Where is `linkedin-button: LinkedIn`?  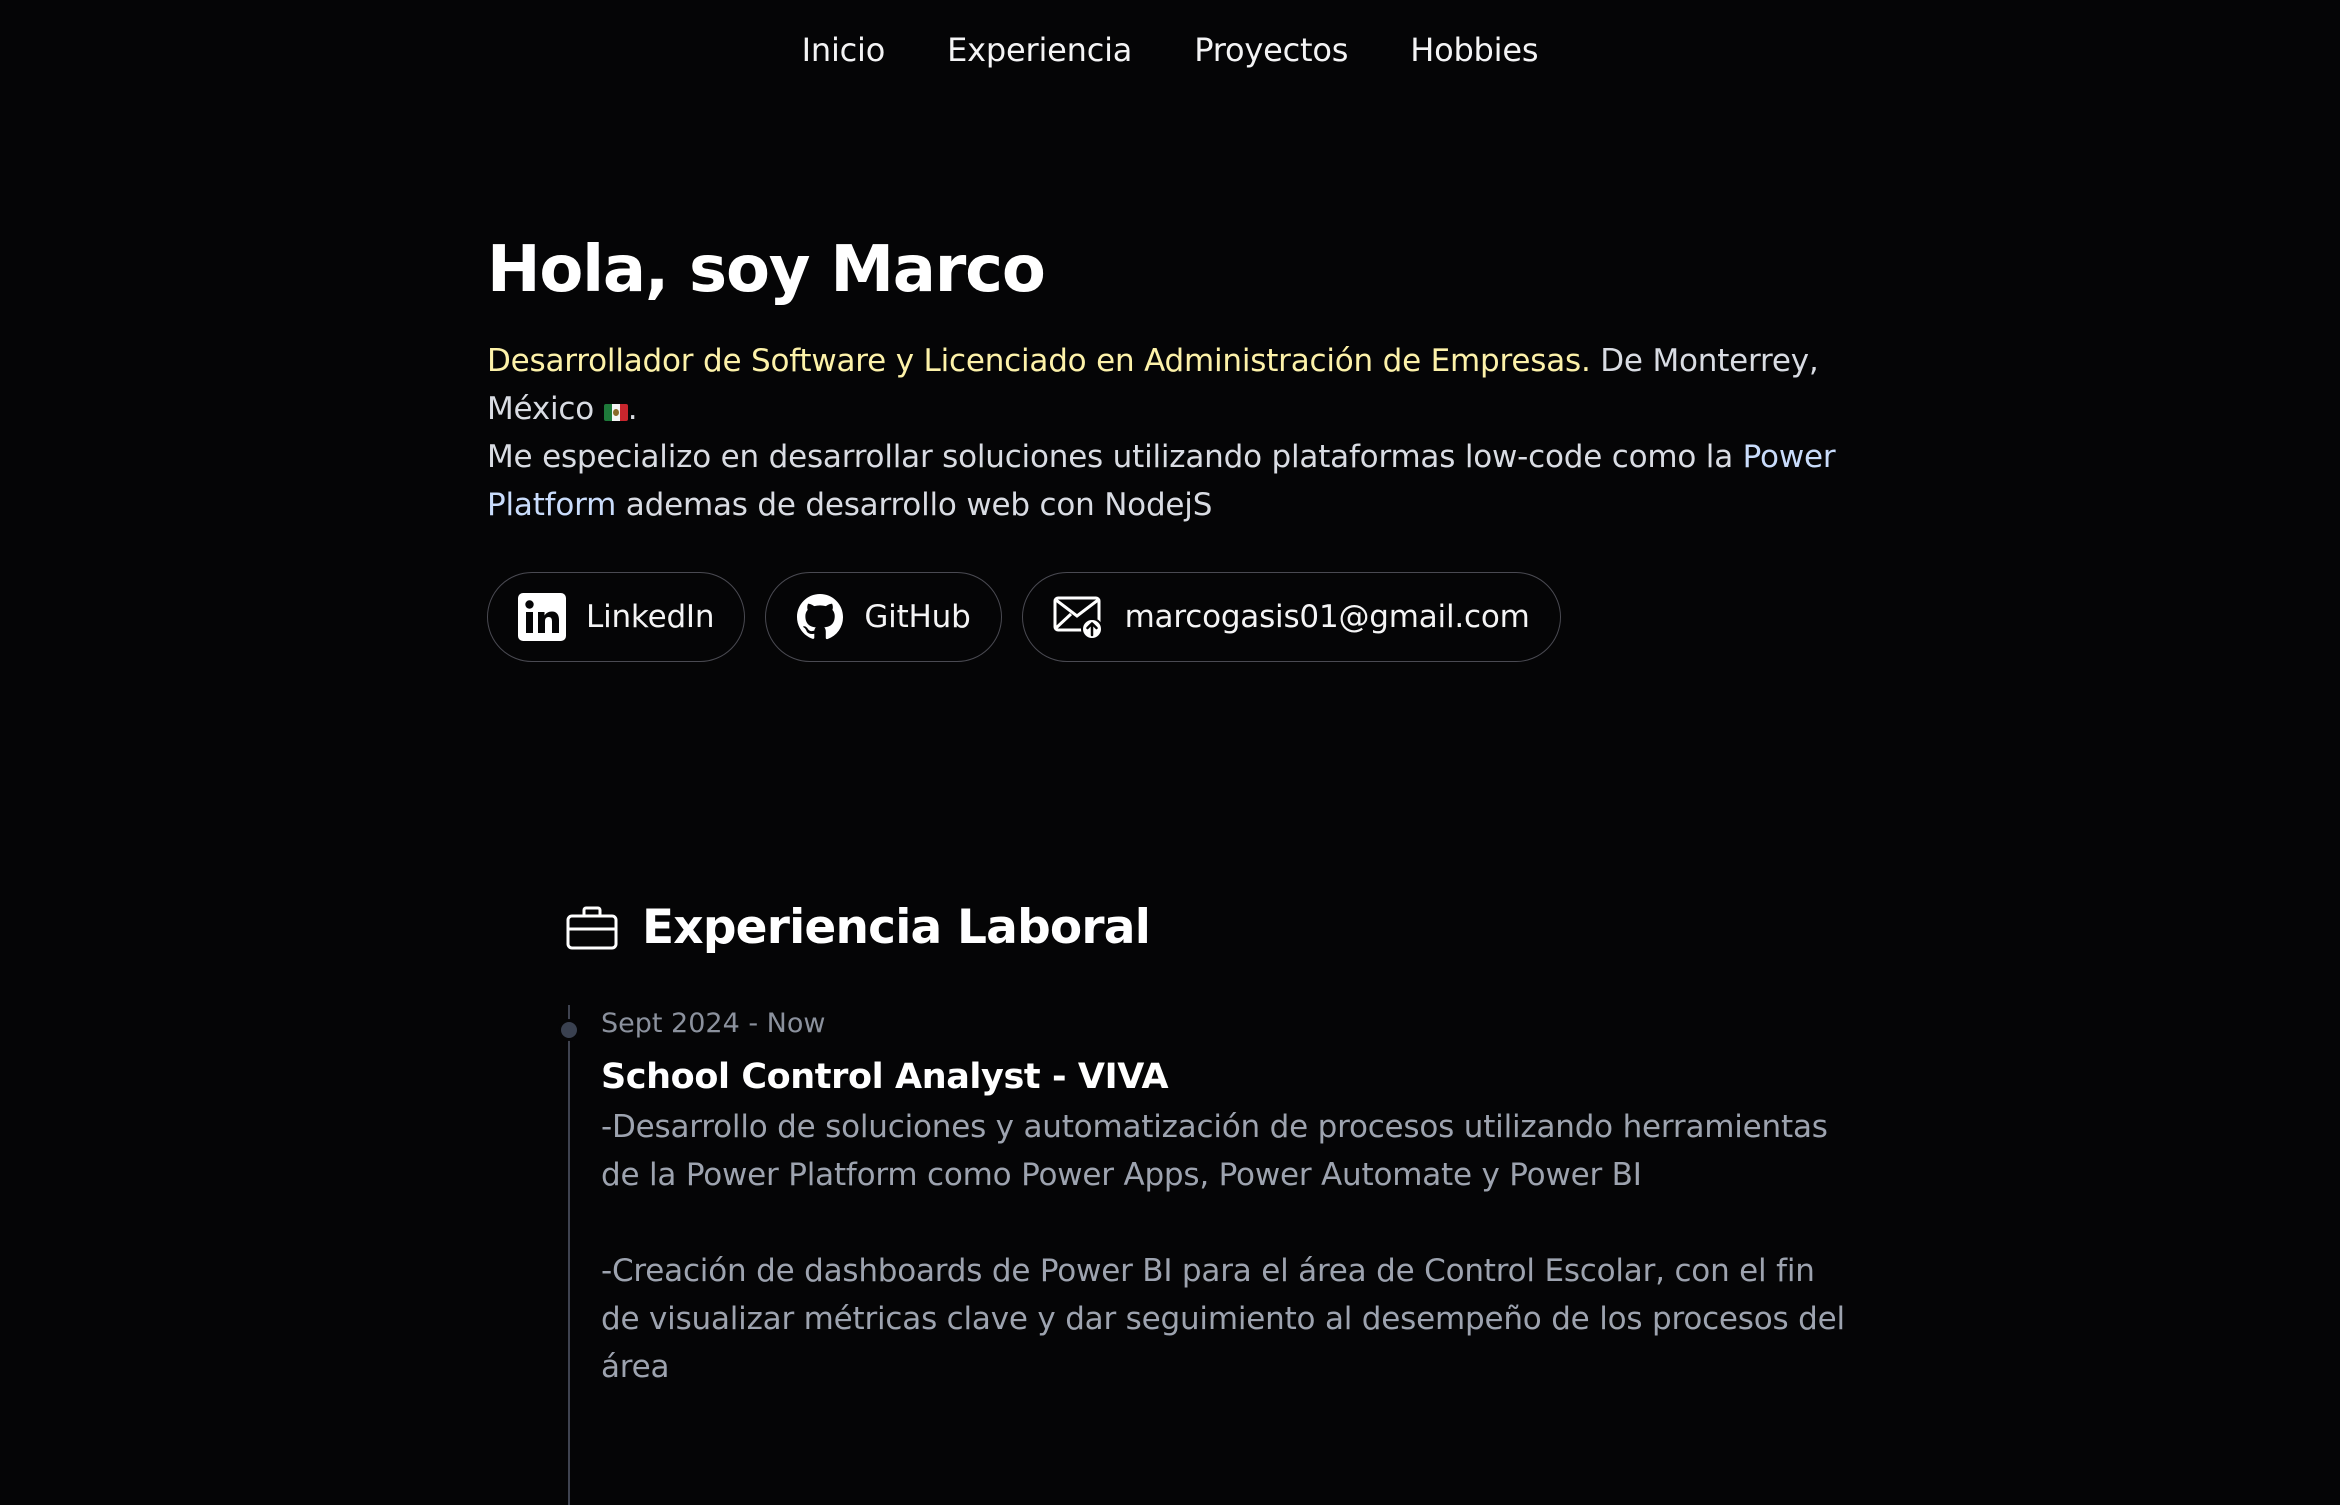 linkedin-button: LinkedIn is located at coordinates (616, 617).